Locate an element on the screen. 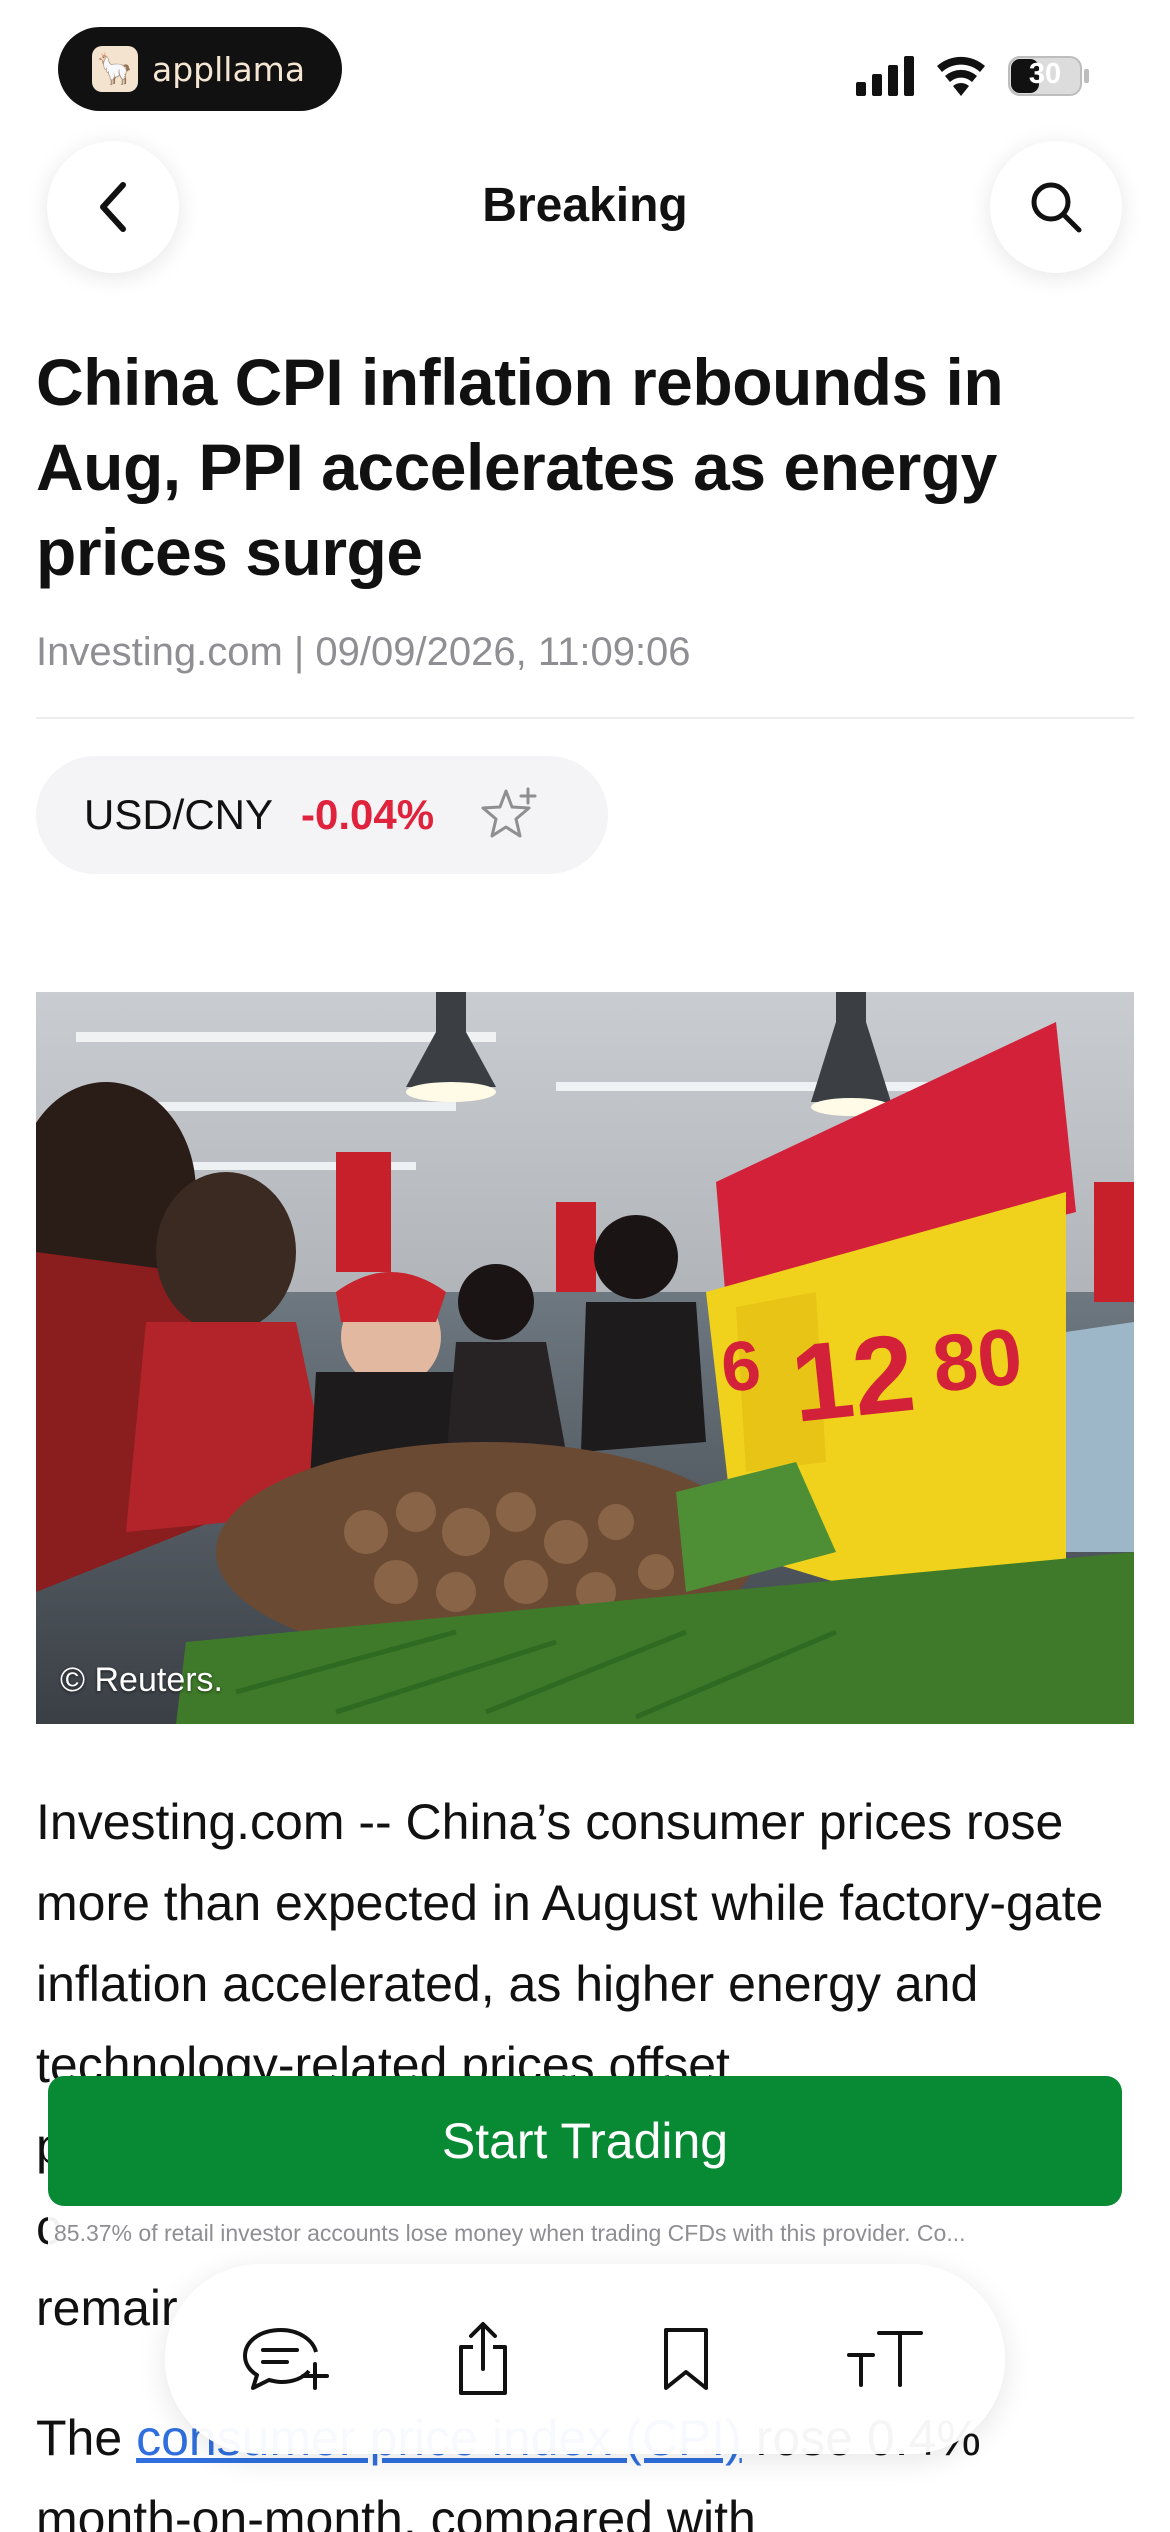 Image resolution: width=1170 pixels, height=2532 pixels. svg-text: 12 is located at coordinates (853, 1378).